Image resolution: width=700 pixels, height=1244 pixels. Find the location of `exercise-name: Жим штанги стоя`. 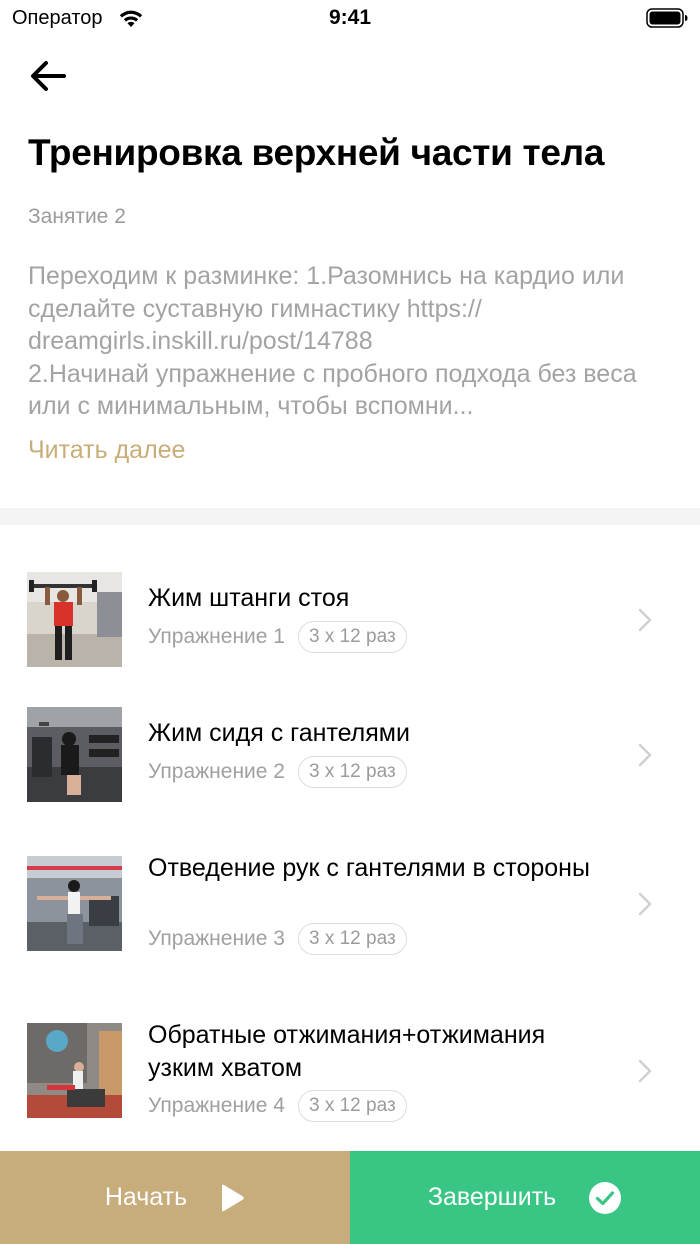

exercise-name: Жим штанги стоя is located at coordinates (249, 598).